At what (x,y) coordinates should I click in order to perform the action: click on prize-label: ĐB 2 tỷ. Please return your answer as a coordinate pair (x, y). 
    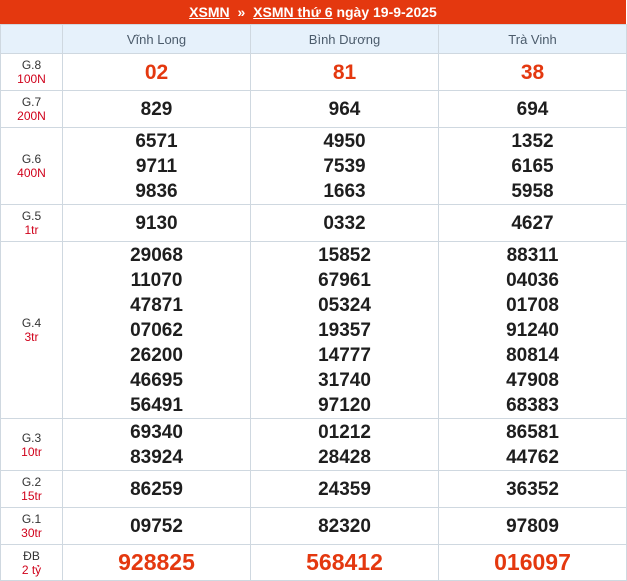
    Looking at the image, I should click on (31, 562).